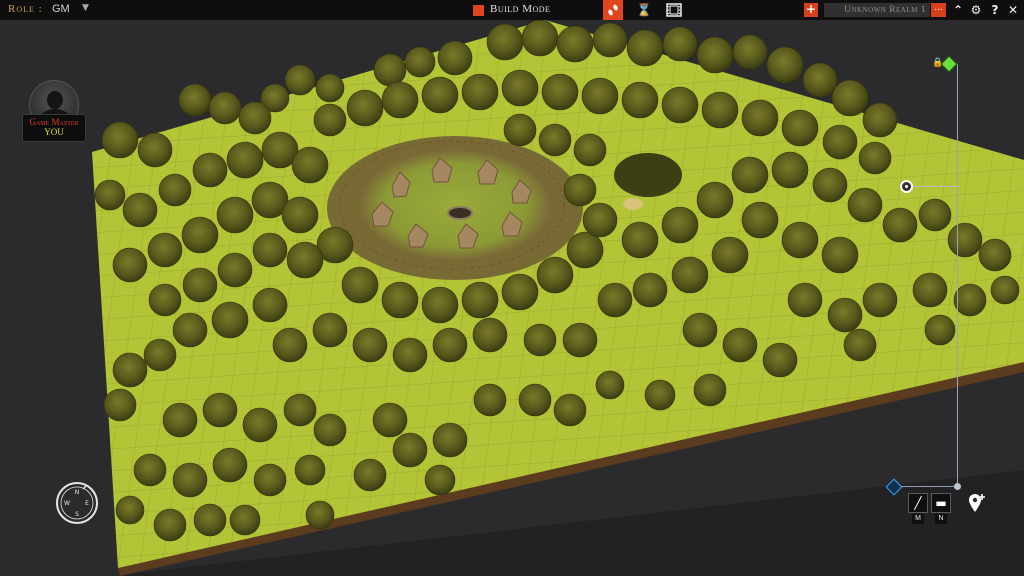 Image resolution: width=1024 pixels, height=576 pixels. What do you see at coordinates (54, 122) in the screenshot?
I see `gm-title: Game Master` at bounding box center [54, 122].